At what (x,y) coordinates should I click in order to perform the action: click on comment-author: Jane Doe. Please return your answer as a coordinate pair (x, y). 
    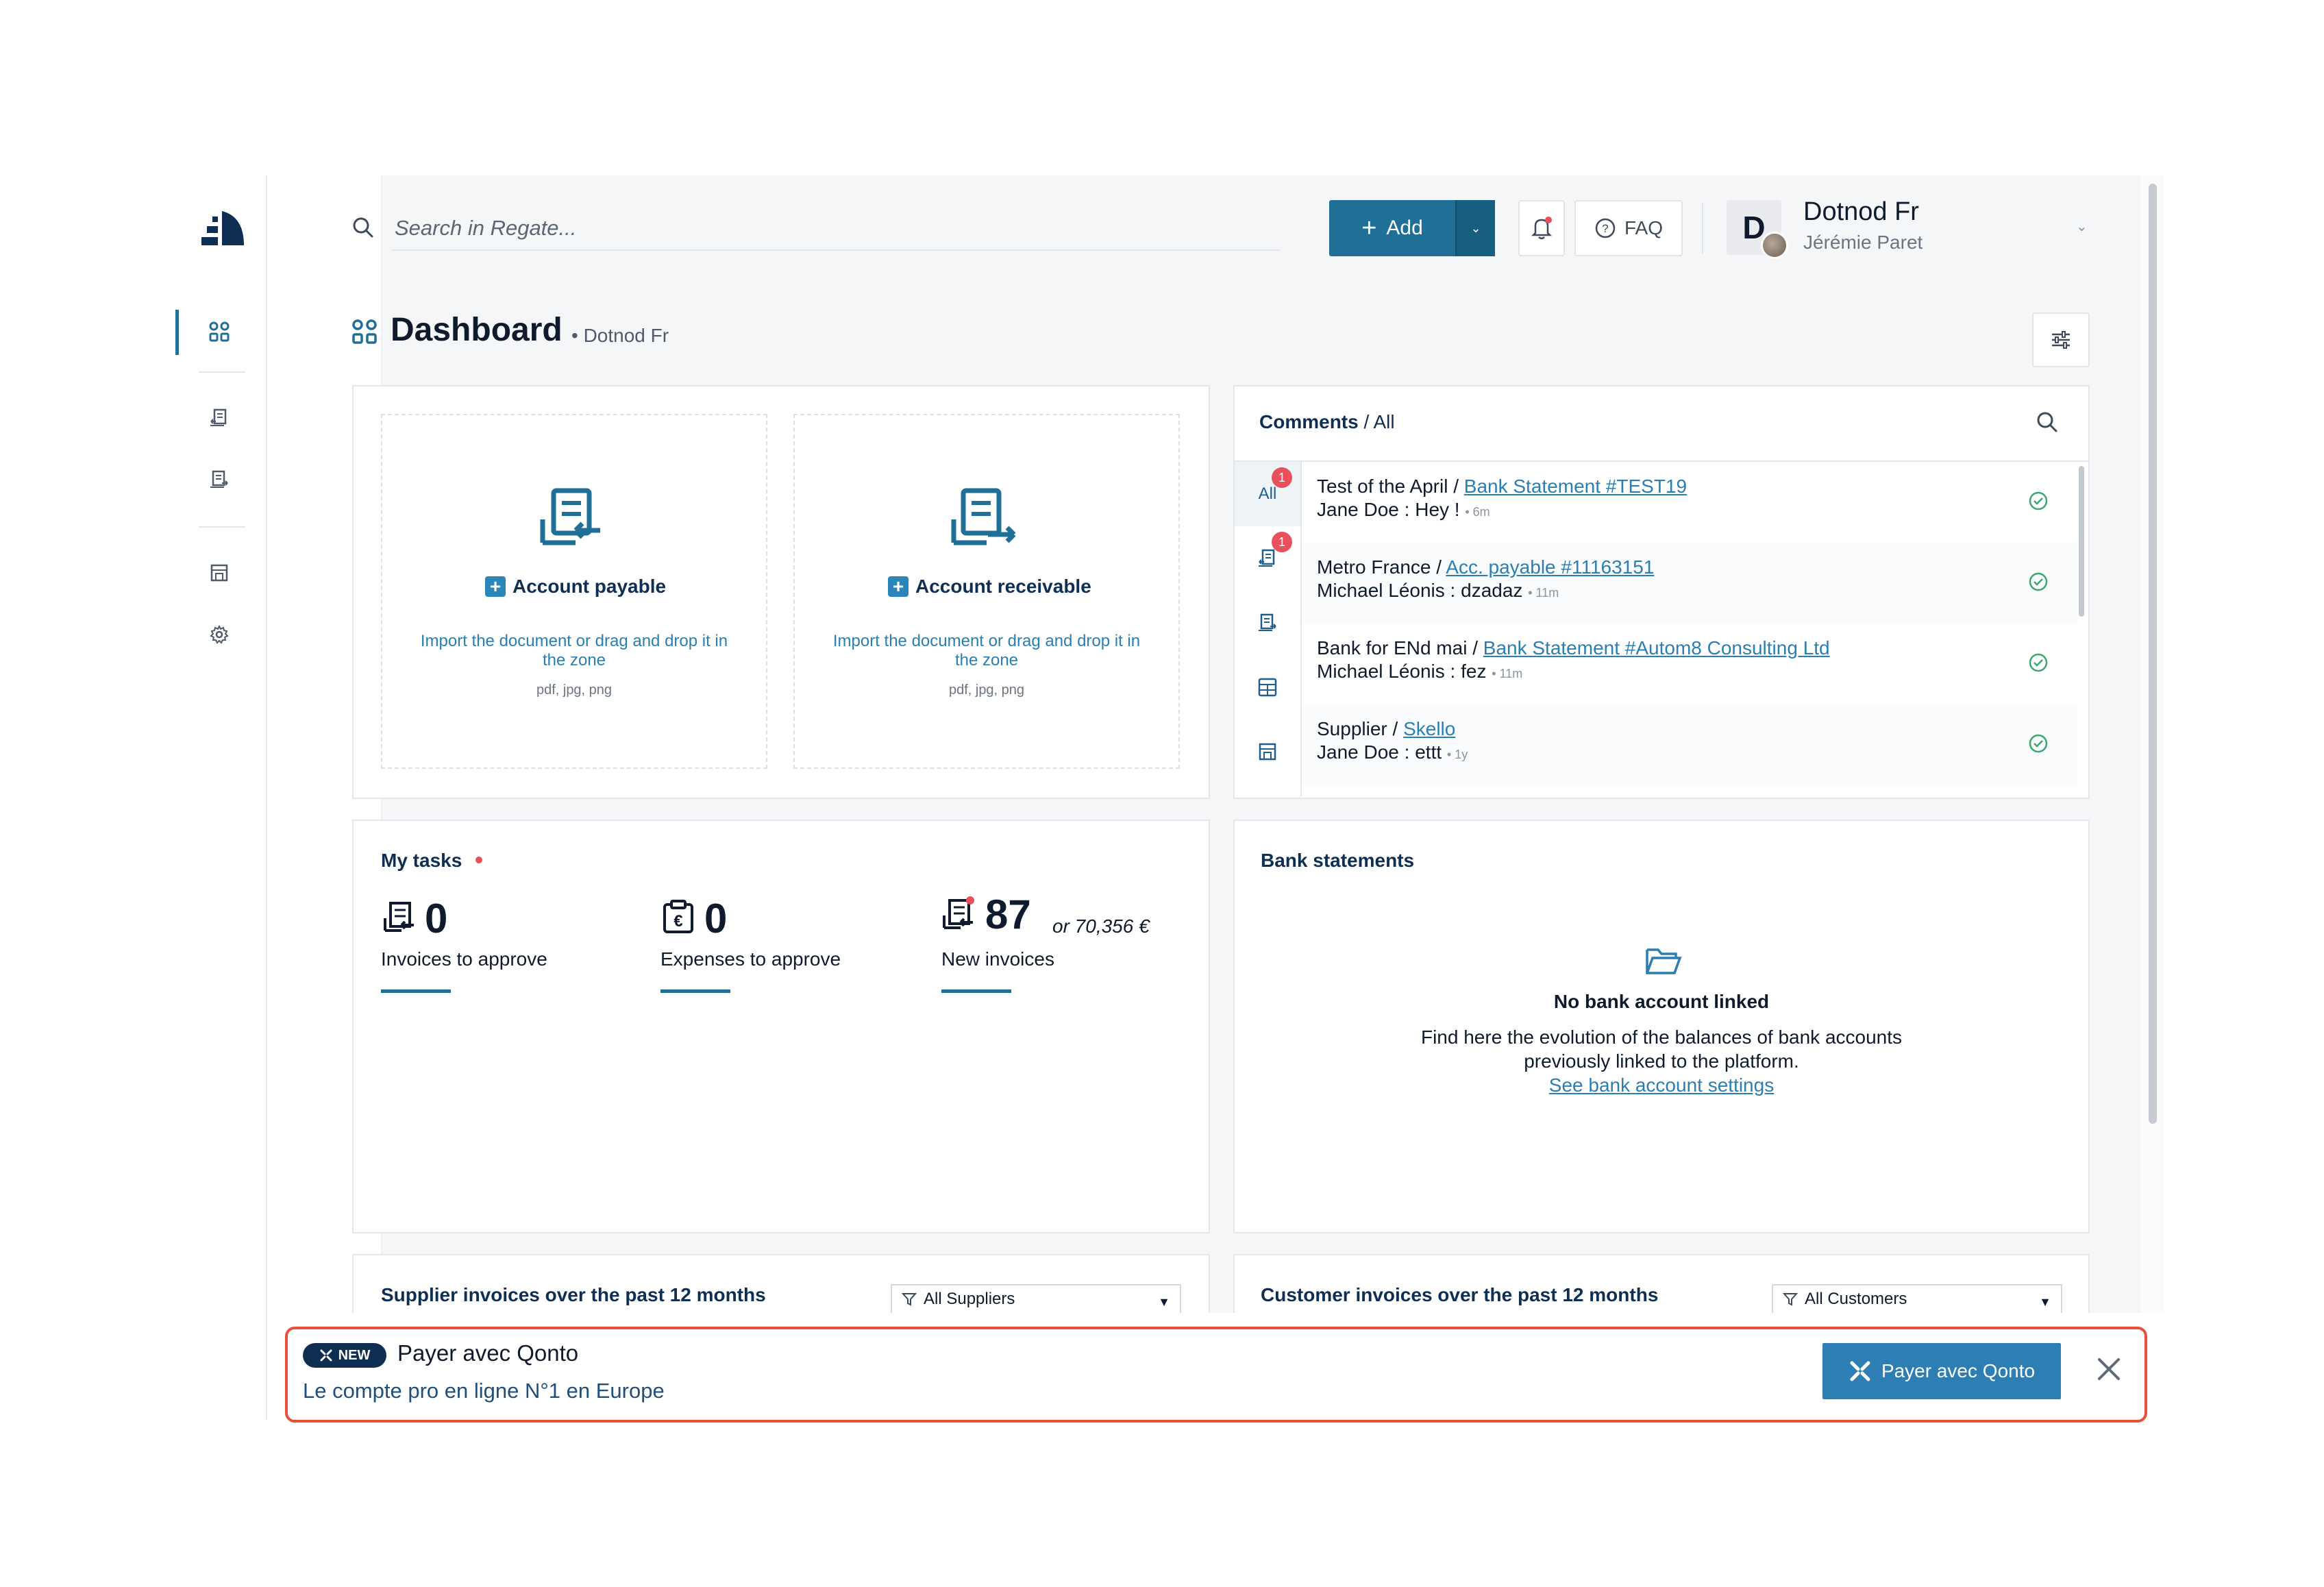
    Looking at the image, I should click on (1358, 752).